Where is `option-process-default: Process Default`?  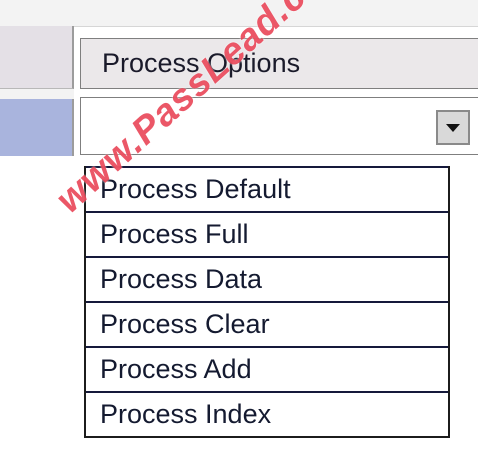
option-process-default: Process Default is located at coordinates (267, 188).